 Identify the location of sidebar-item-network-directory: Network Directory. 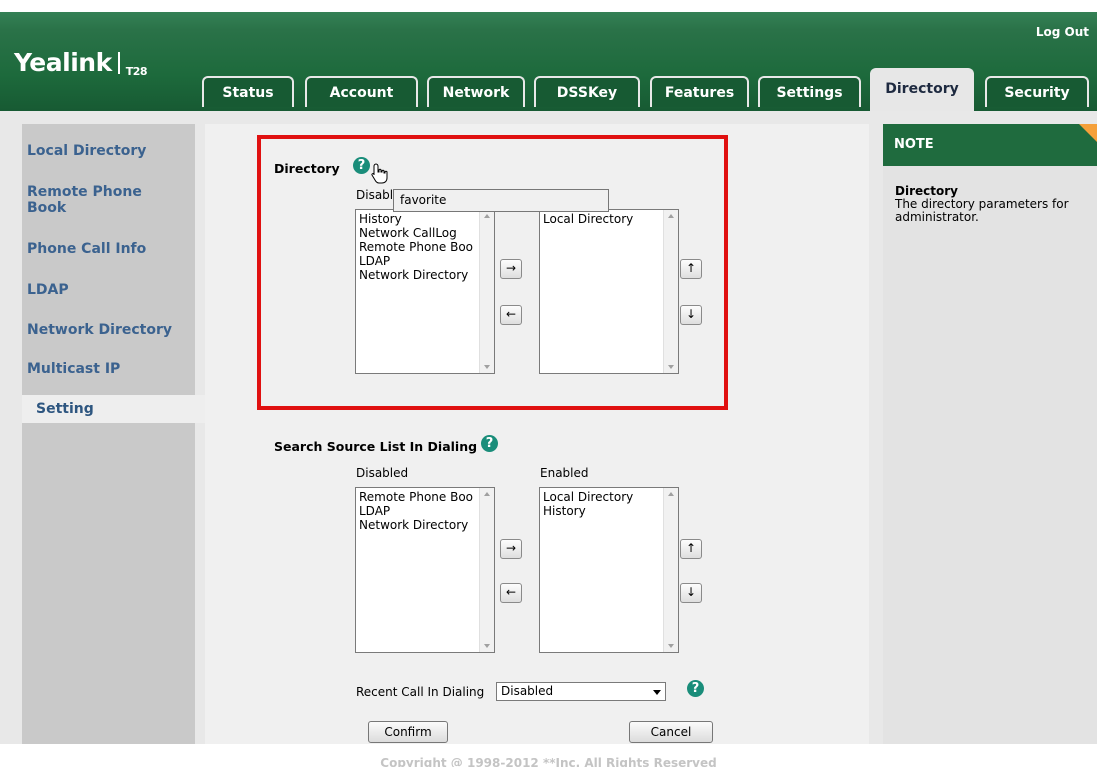
(99, 330).